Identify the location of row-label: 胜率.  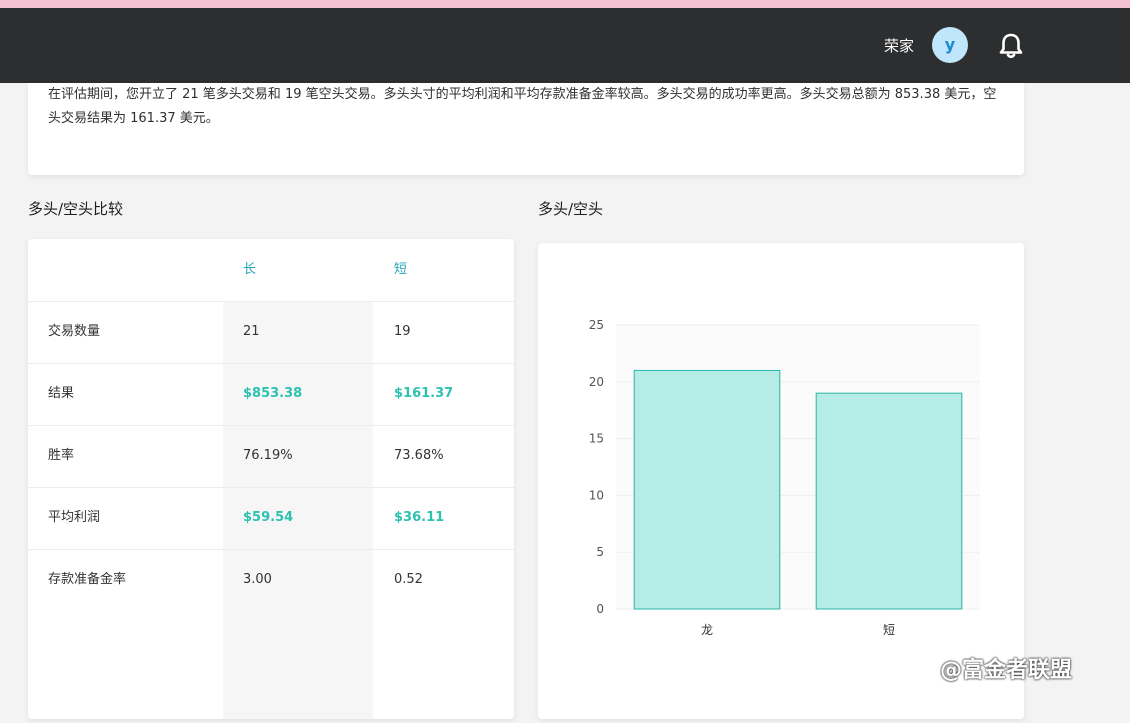
(61, 455).